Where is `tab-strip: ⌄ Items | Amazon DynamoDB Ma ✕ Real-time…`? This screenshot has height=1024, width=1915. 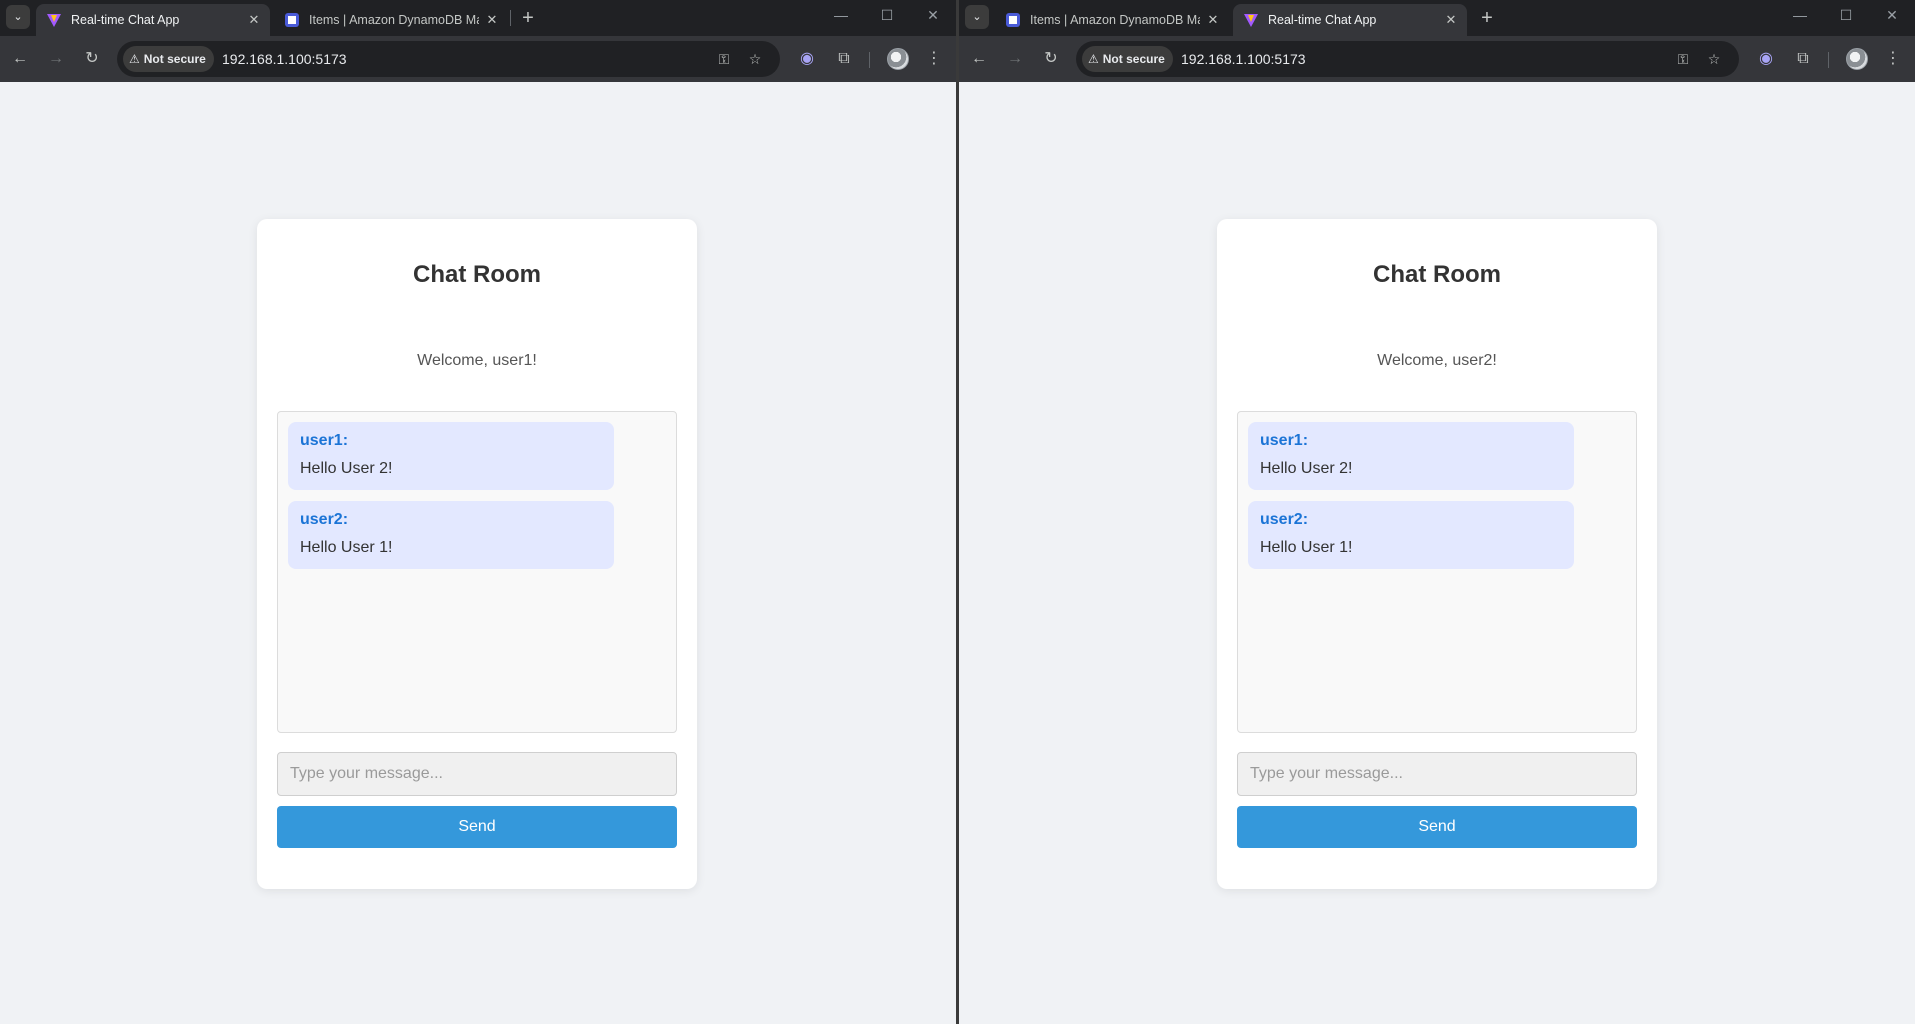
tab-strip: ⌄ Items | Amazon DynamoDB Ma ✕ Real-time… is located at coordinates (1437, 18).